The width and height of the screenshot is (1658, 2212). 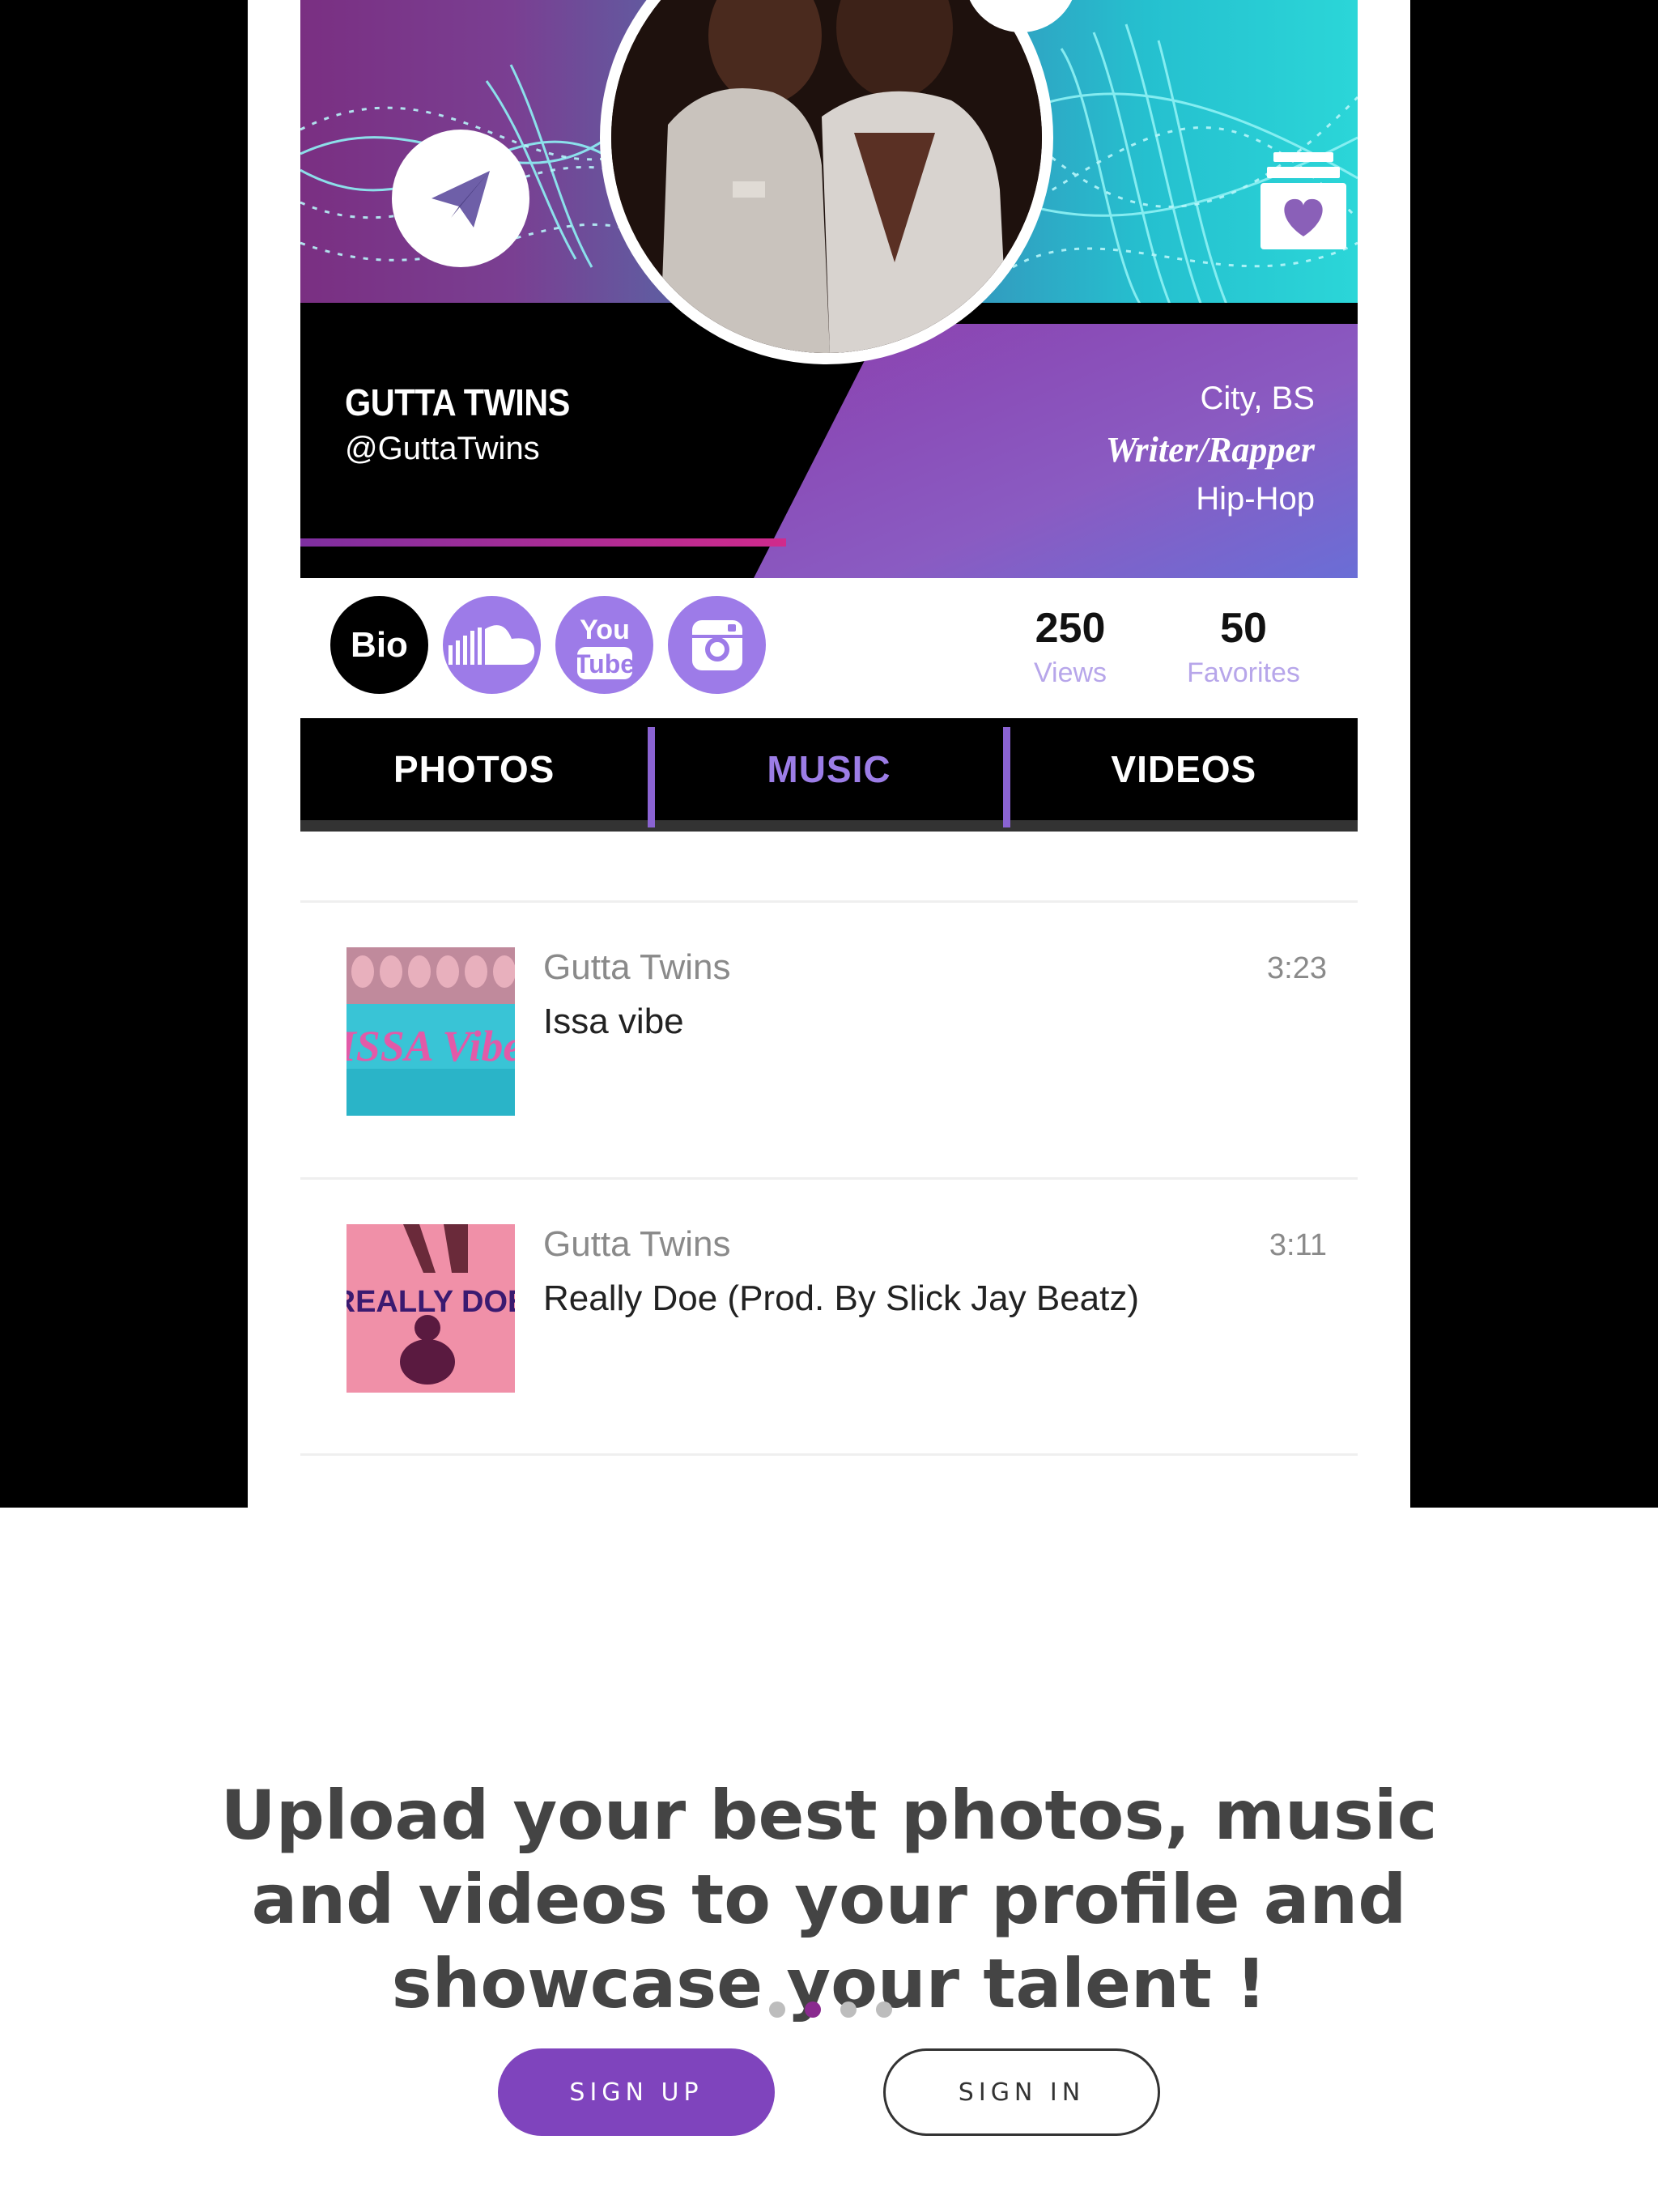 I want to click on divider, so click(x=829, y=1455).